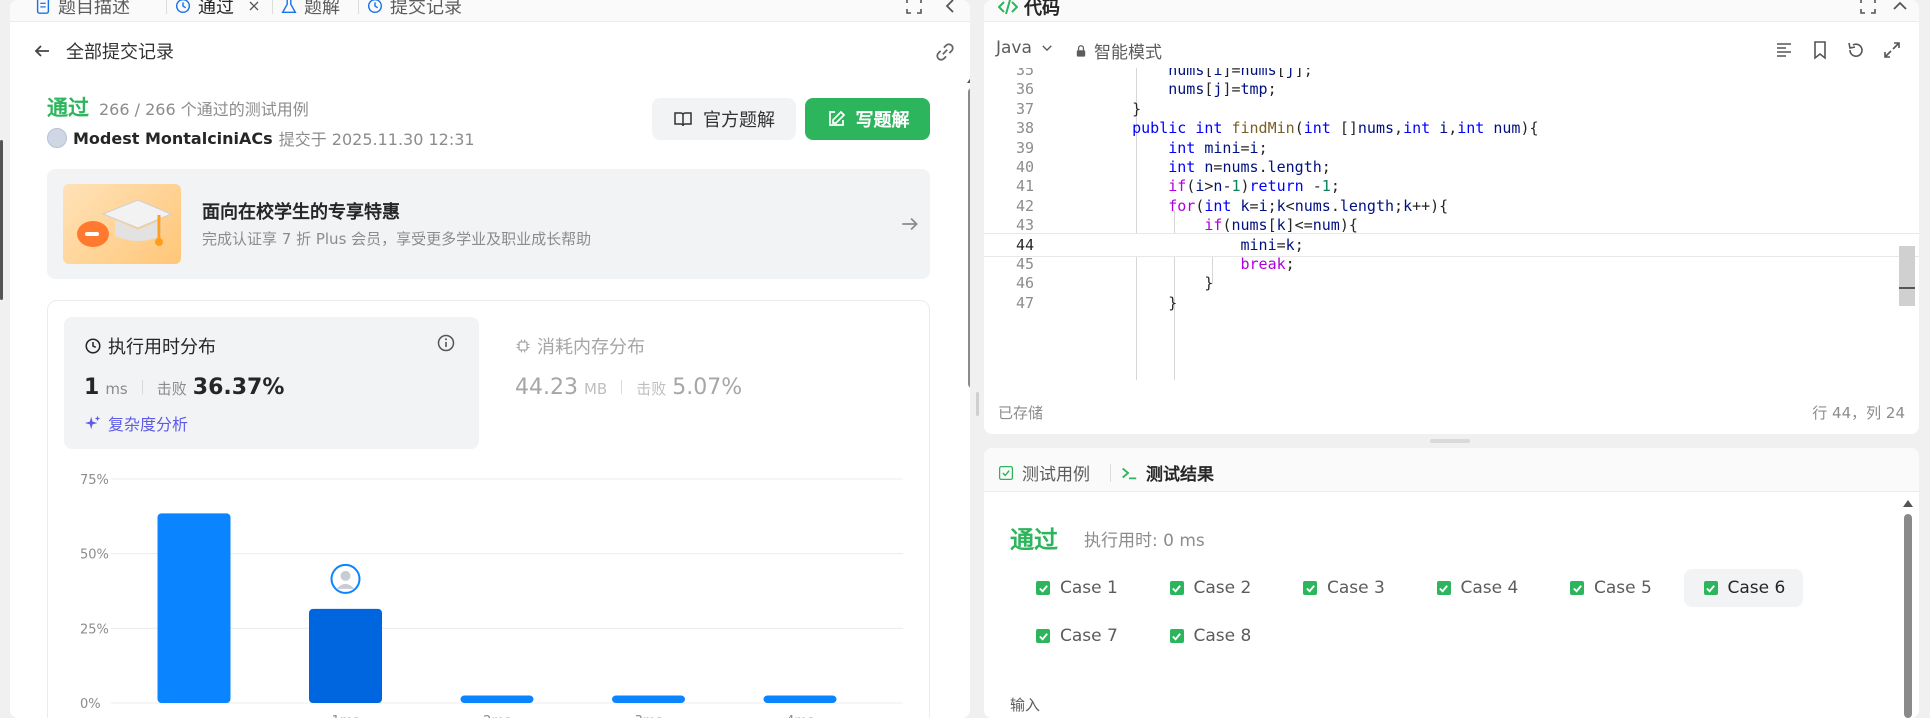 The image size is (1930, 718). I want to click on back-label: 全部提交记录, so click(120, 52).